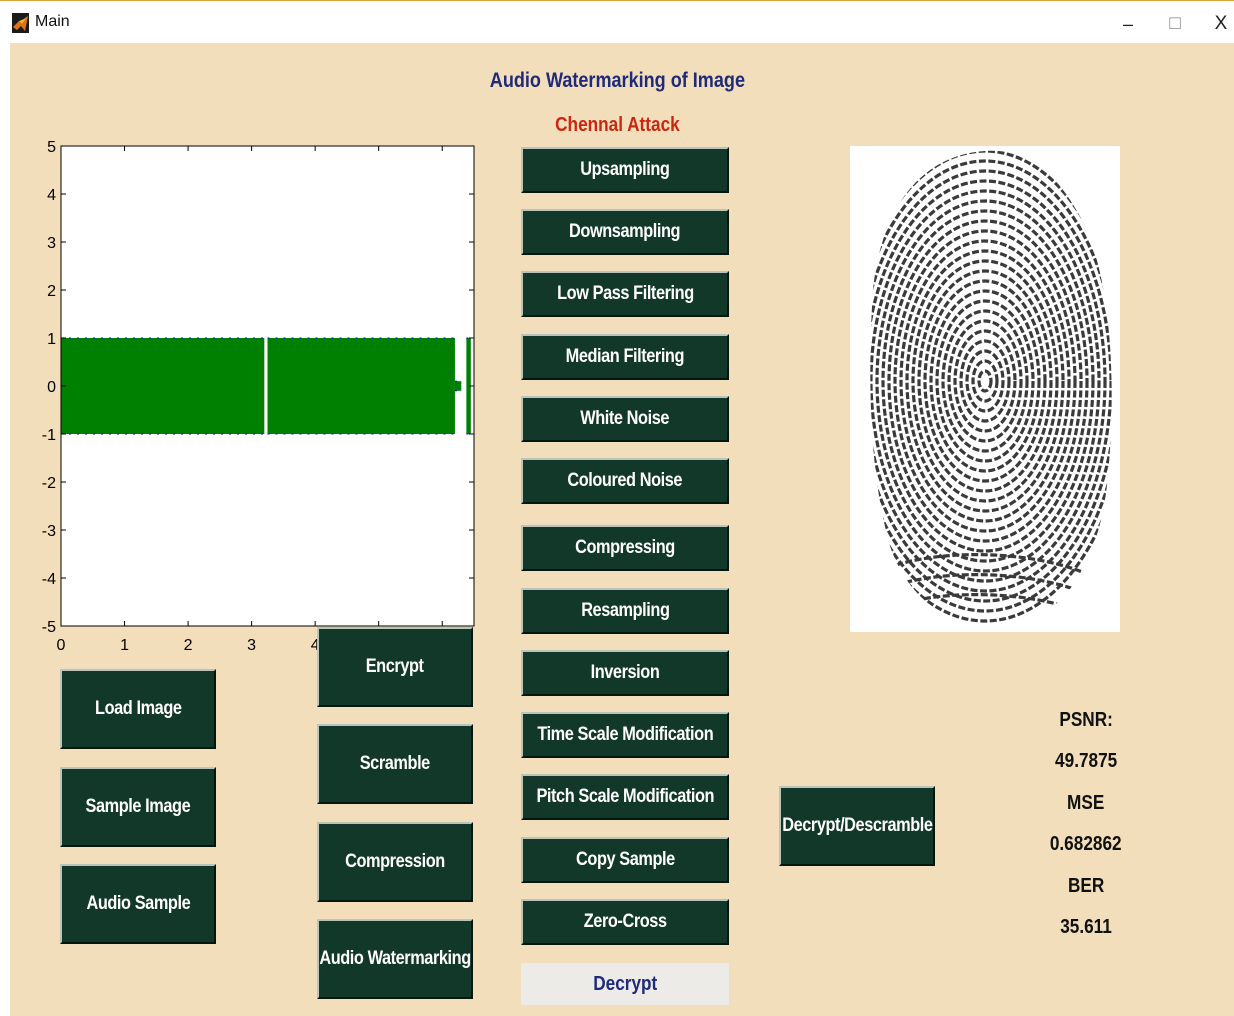  I want to click on audio-sample-label: Audio Sample, so click(138, 903).